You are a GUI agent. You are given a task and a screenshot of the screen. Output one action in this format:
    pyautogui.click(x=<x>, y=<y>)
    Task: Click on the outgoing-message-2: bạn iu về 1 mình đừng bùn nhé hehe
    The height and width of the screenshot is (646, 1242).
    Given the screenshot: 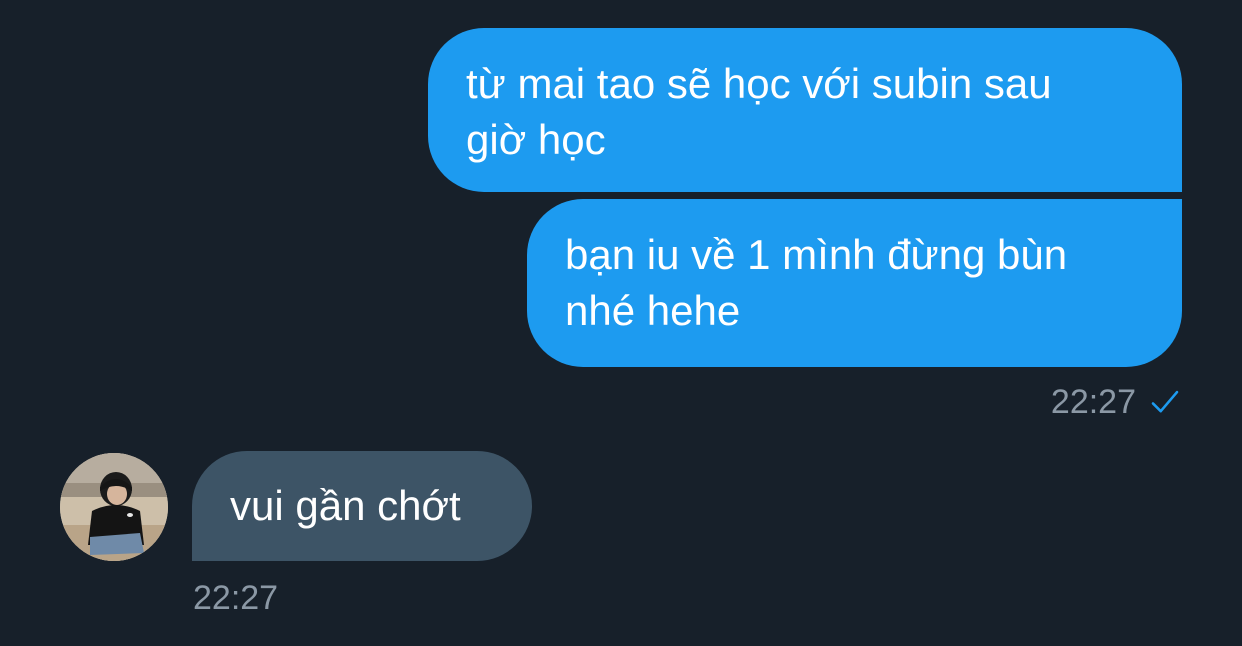 What is the action you would take?
    pyautogui.click(x=854, y=283)
    